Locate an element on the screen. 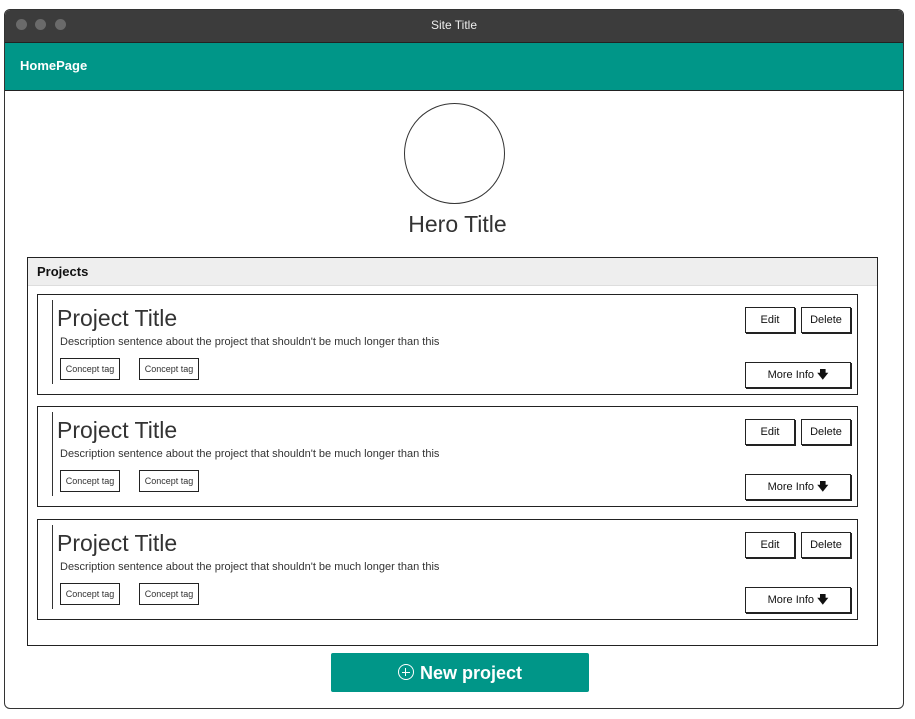 The image size is (915, 719). hero-avatar is located at coordinates (454, 153).